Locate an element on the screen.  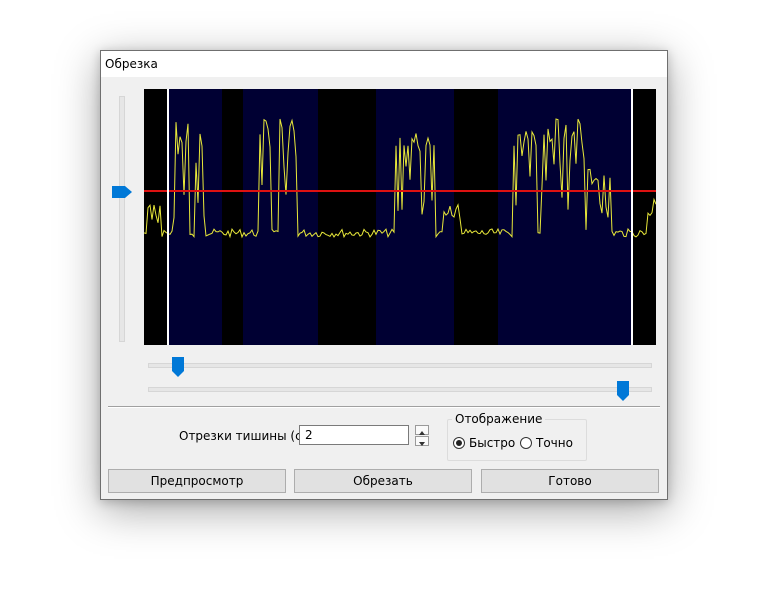
window-title: Обрезка is located at coordinates (131, 64).